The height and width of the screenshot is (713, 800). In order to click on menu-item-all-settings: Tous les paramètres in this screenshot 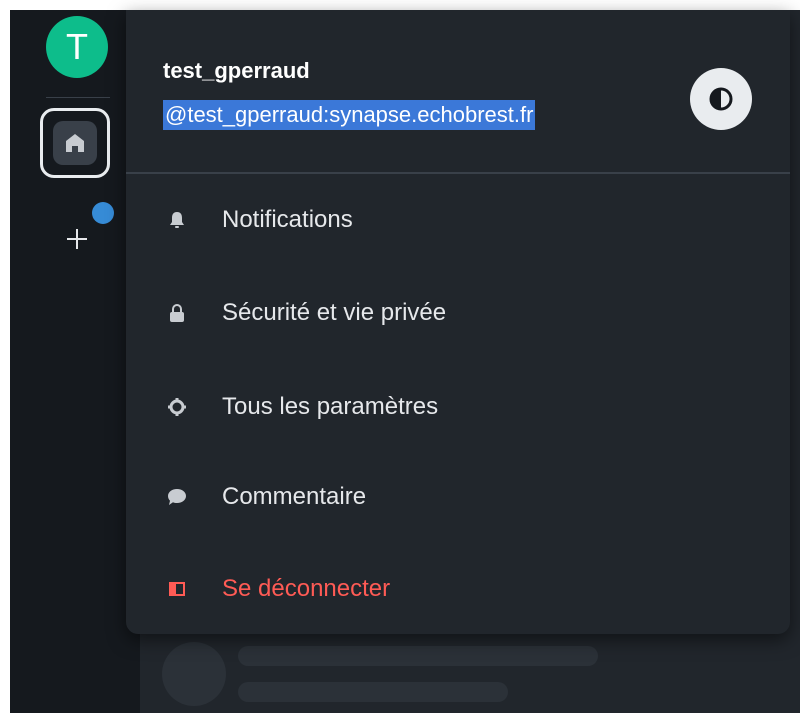, I will do `click(458, 407)`.